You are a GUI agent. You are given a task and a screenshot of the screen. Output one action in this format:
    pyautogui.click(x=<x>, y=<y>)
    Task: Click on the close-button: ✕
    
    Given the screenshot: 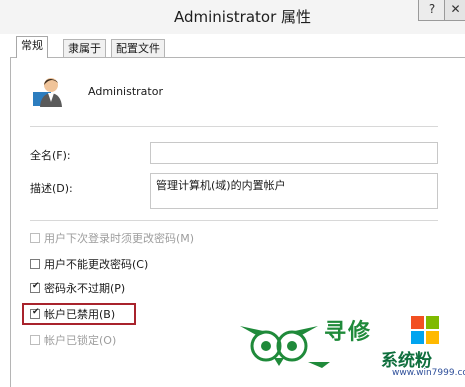 What is the action you would take?
    pyautogui.click(x=454, y=10)
    